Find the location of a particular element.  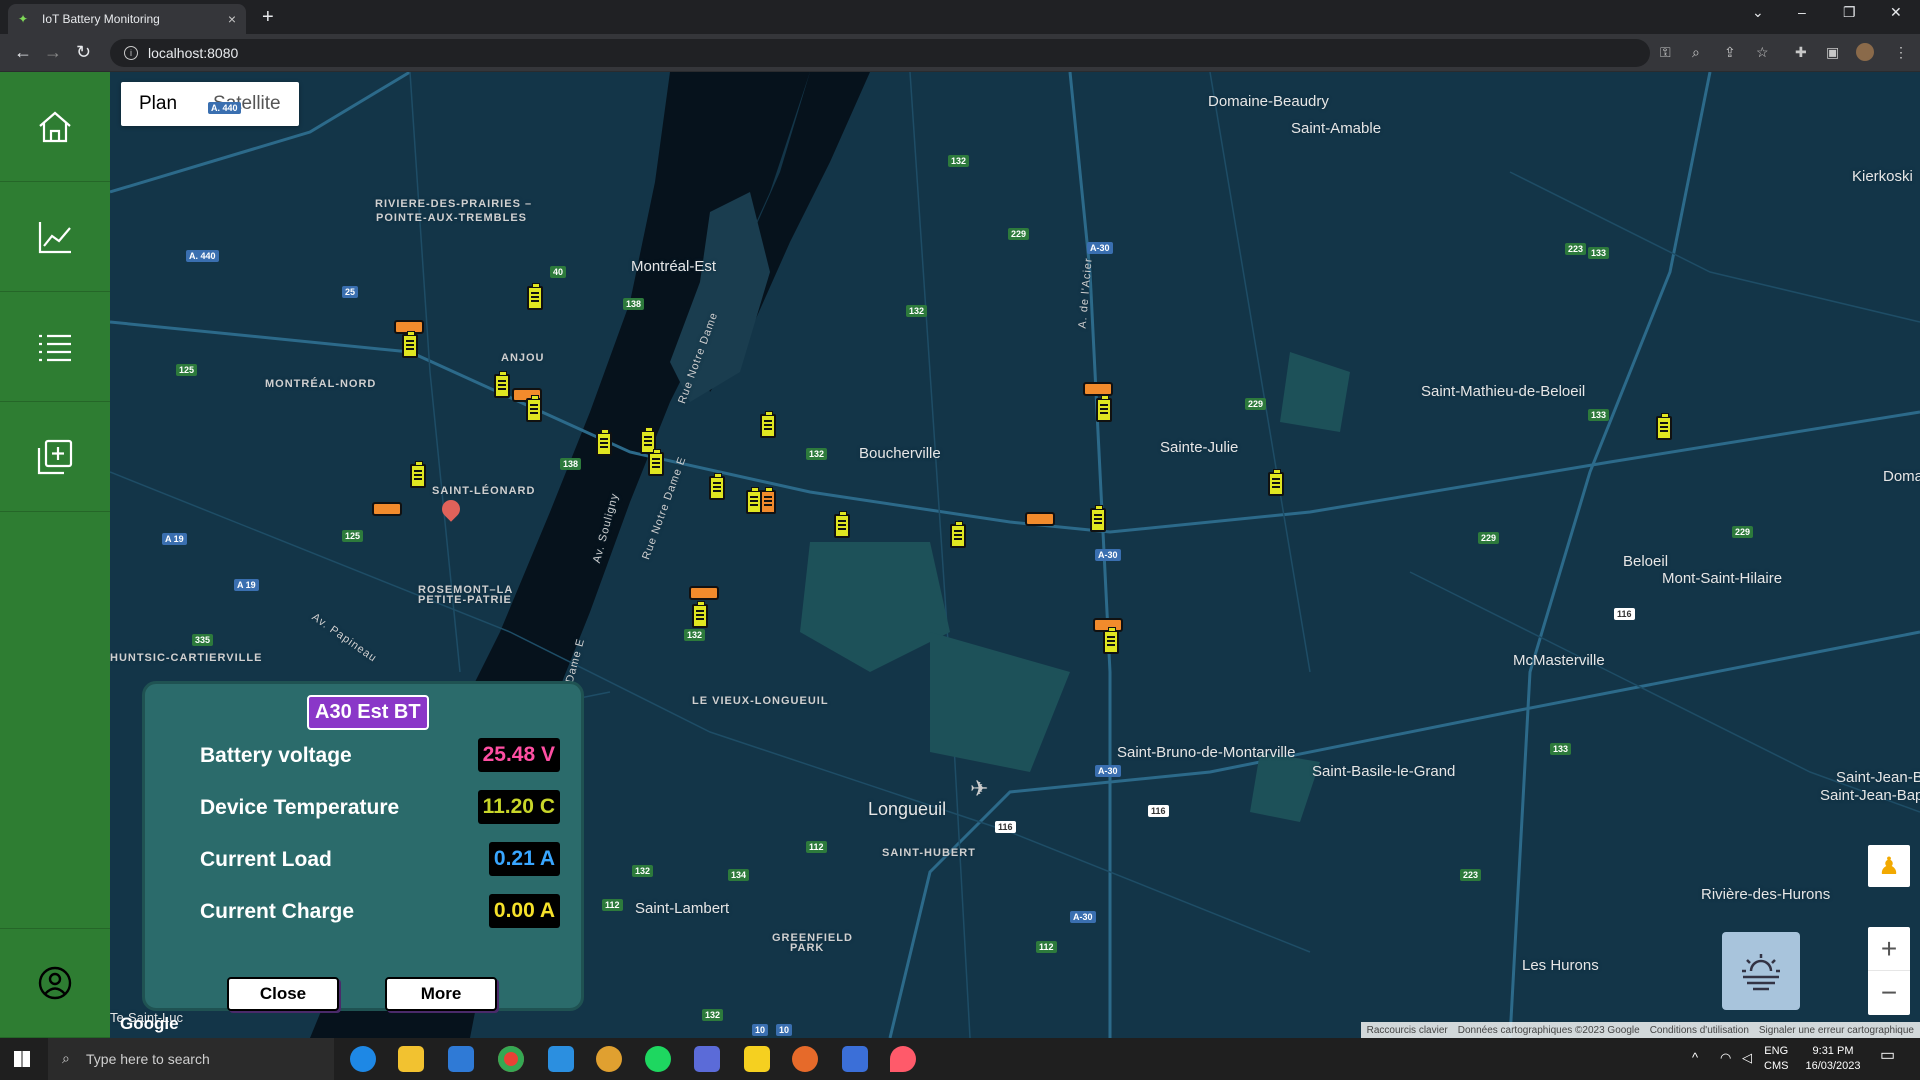

reload-icon: ↻ is located at coordinates (83, 52).